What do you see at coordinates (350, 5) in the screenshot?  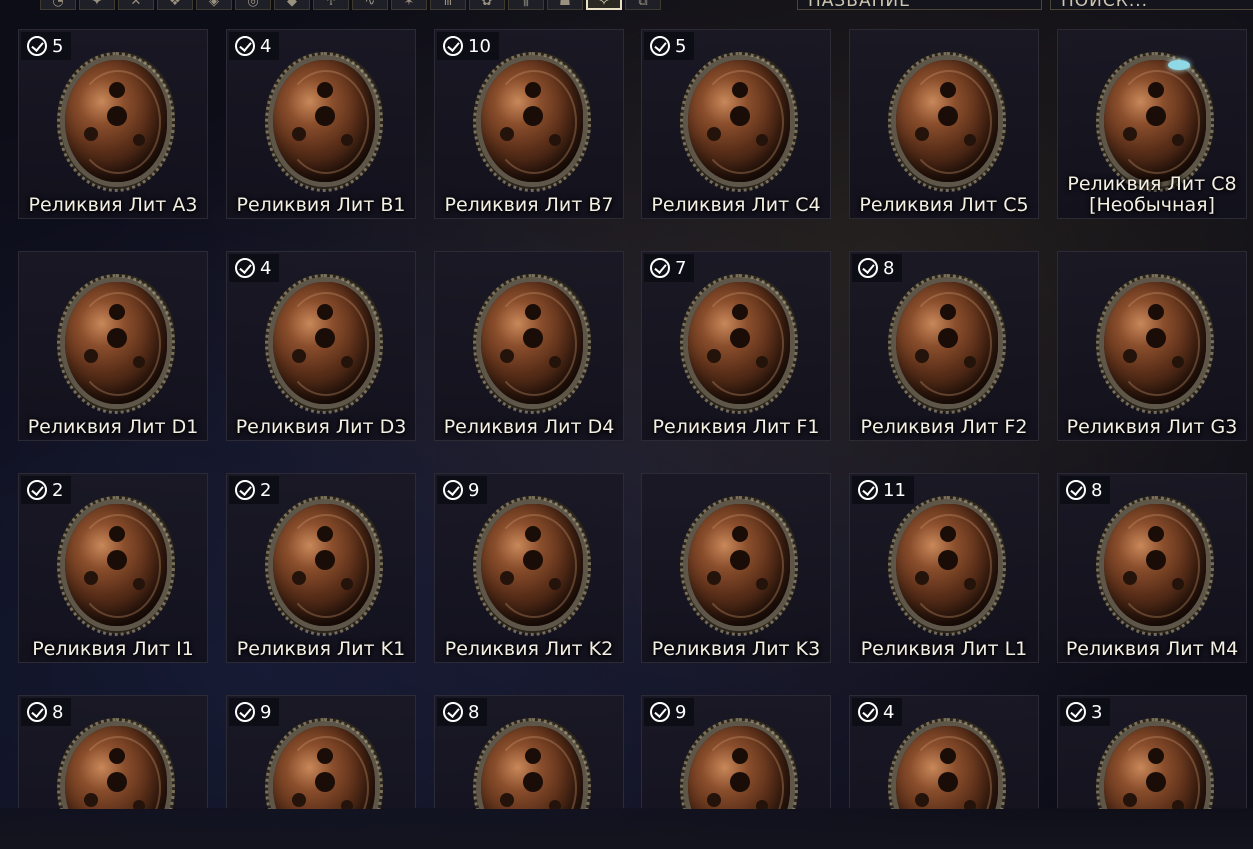 I see `filter-bar: ◔ ✦ ✕ ❖ ◈ ◎ ◆ ♰ ∿ ✶ ⋔ ✿ ⫼ ☗ ✧ ⧉` at bounding box center [350, 5].